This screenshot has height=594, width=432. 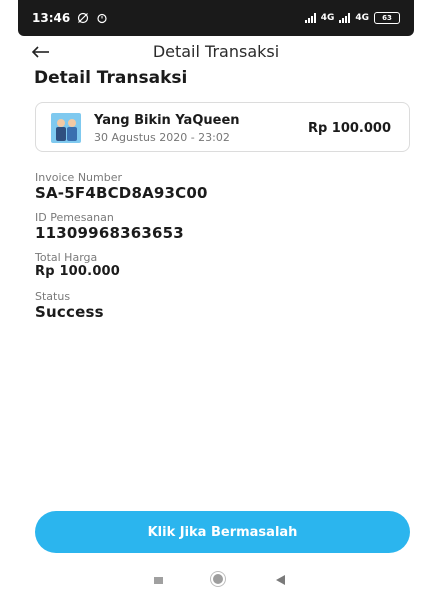 I want to click on page-title: Detail Transaksi, so click(x=111, y=78).